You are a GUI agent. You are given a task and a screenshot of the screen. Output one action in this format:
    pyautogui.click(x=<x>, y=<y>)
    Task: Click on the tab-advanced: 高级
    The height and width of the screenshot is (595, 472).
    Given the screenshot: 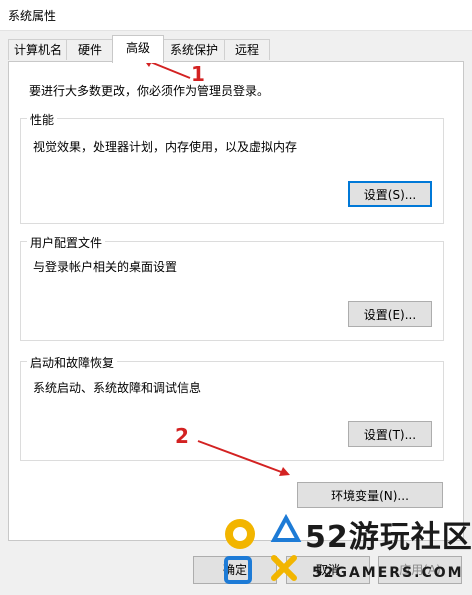 What is the action you would take?
    pyautogui.click(x=138, y=49)
    